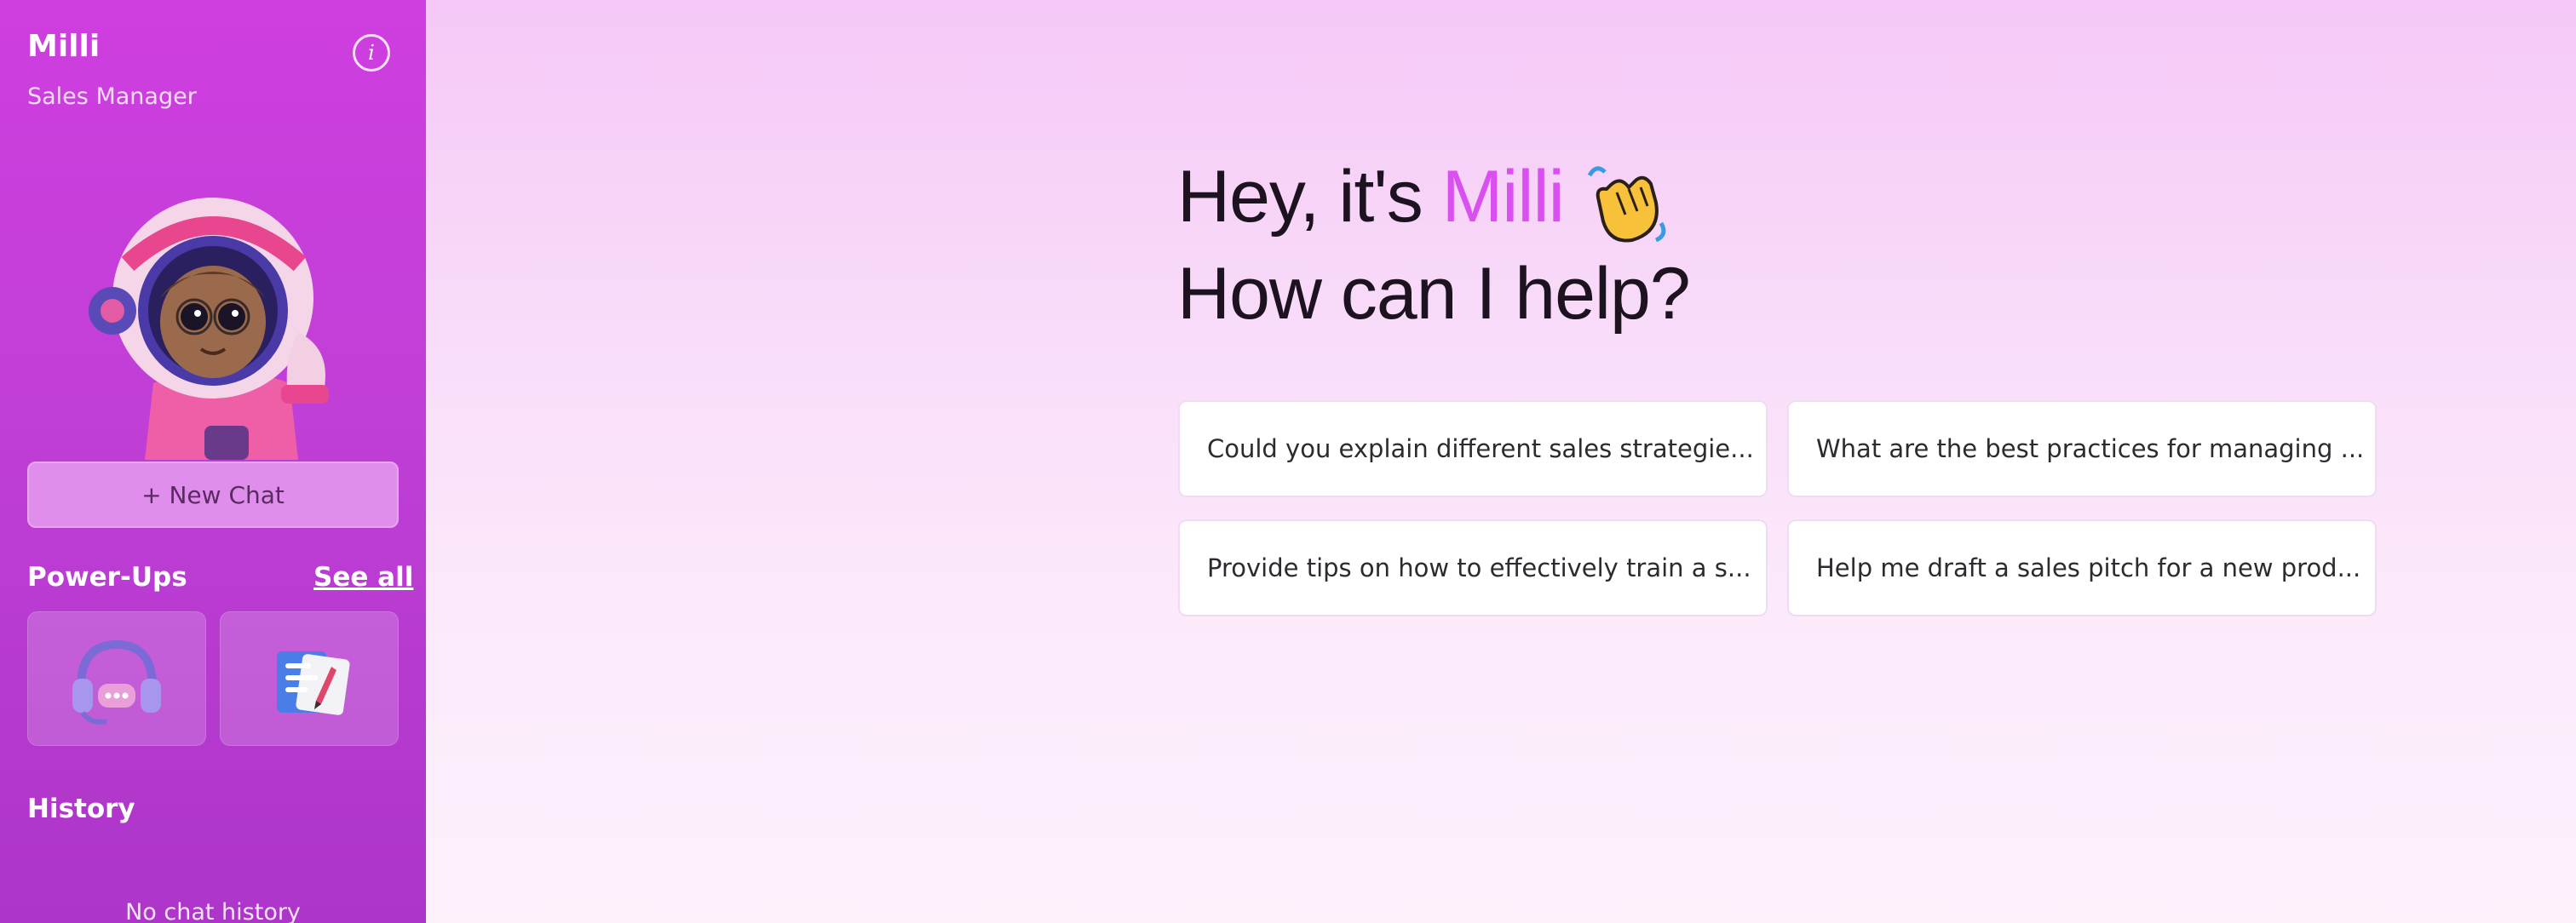 Image resolution: width=2576 pixels, height=923 pixels. I want to click on headset-icon, so click(117, 682).